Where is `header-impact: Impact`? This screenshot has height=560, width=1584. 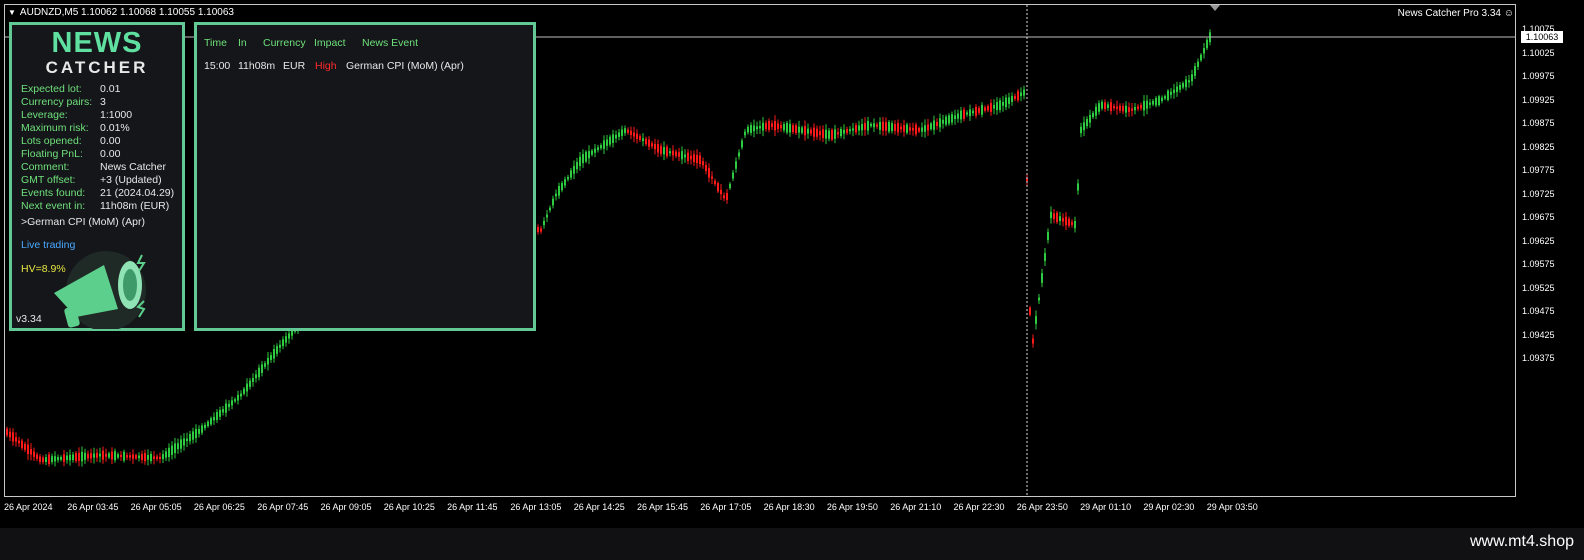
header-impact: Impact is located at coordinates (330, 43).